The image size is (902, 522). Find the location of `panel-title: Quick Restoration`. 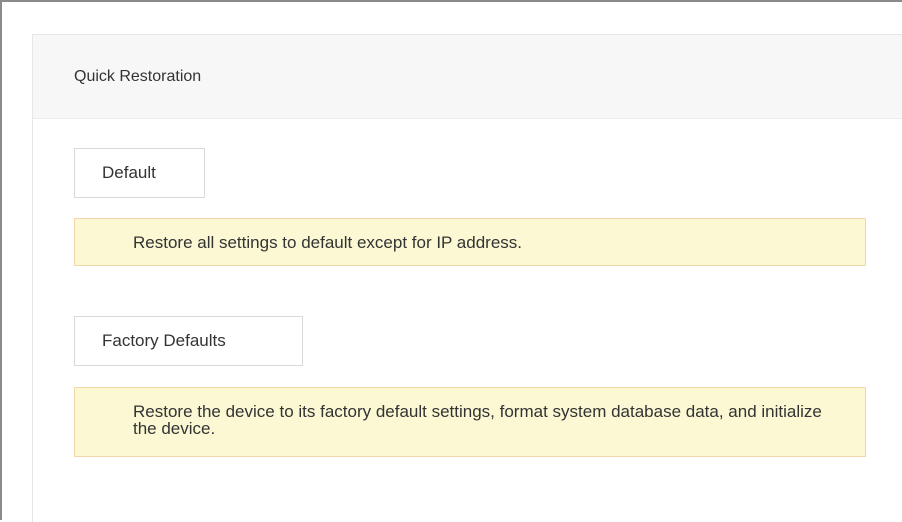

panel-title: Quick Restoration is located at coordinates (138, 76).